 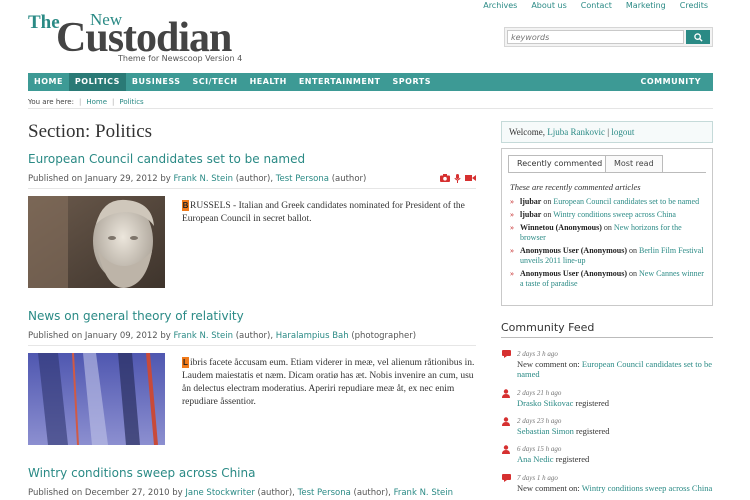 What do you see at coordinates (596, 5) in the screenshot?
I see `contact-link: Contact` at bounding box center [596, 5].